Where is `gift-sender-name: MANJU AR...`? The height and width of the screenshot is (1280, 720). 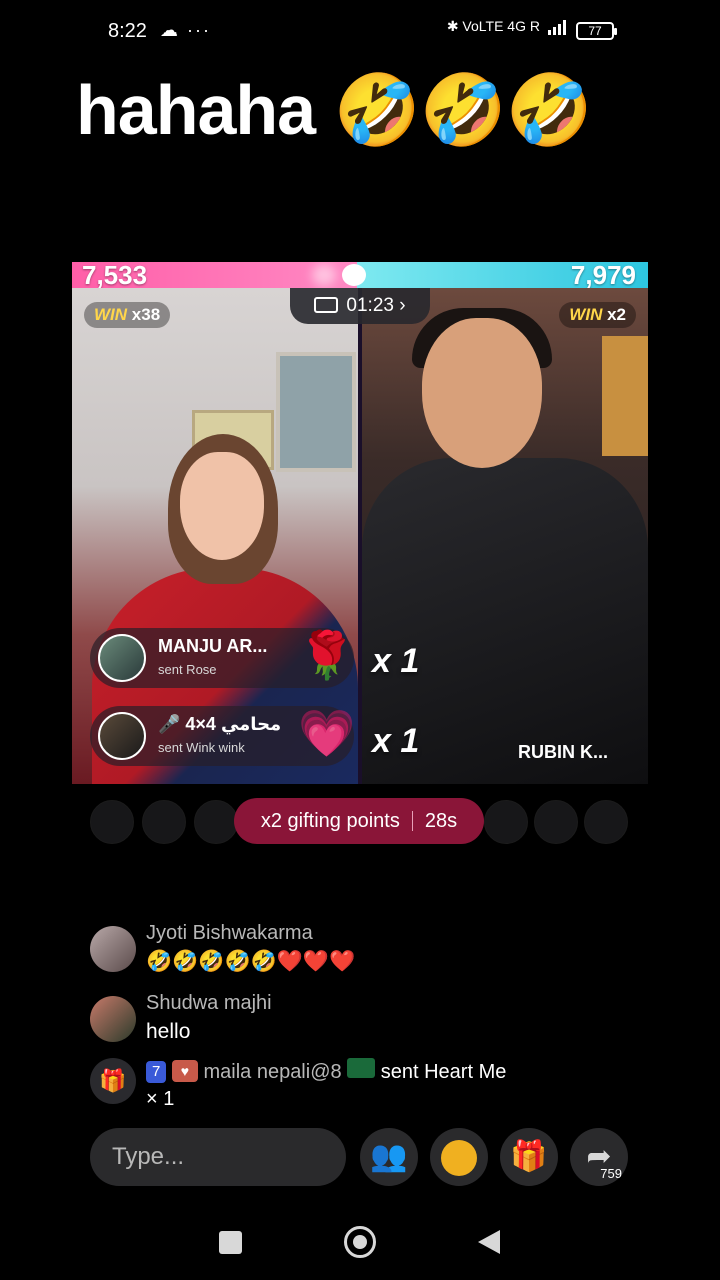 gift-sender-name: MANJU AR... is located at coordinates (213, 646).